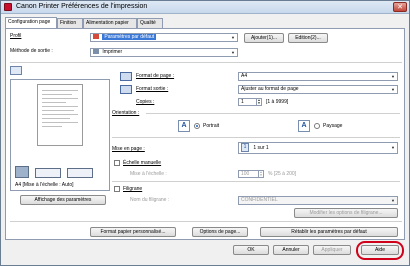 The width and height of the screenshot is (410, 266). Describe the element at coordinates (16, 36) in the screenshot. I see `profile-label: Profil` at that location.